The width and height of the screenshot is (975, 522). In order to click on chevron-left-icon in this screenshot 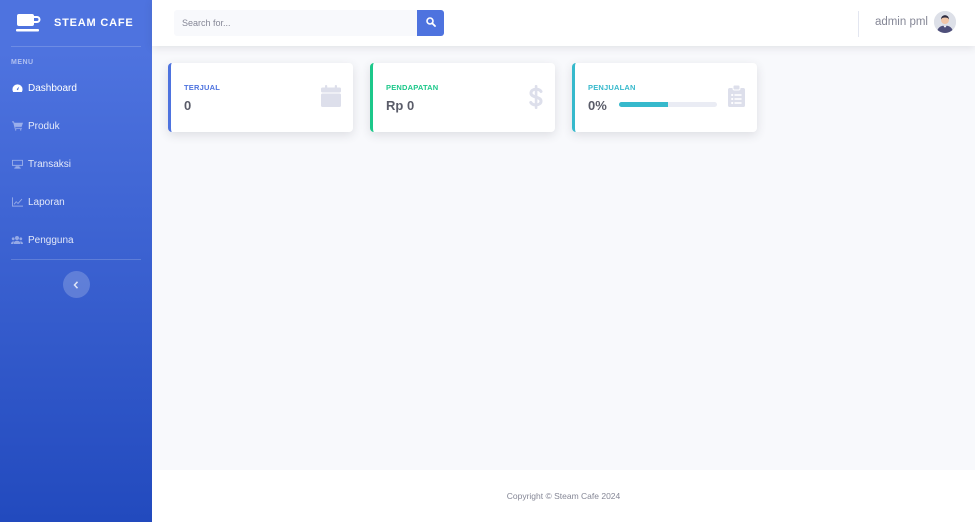, I will do `click(76, 285)`.